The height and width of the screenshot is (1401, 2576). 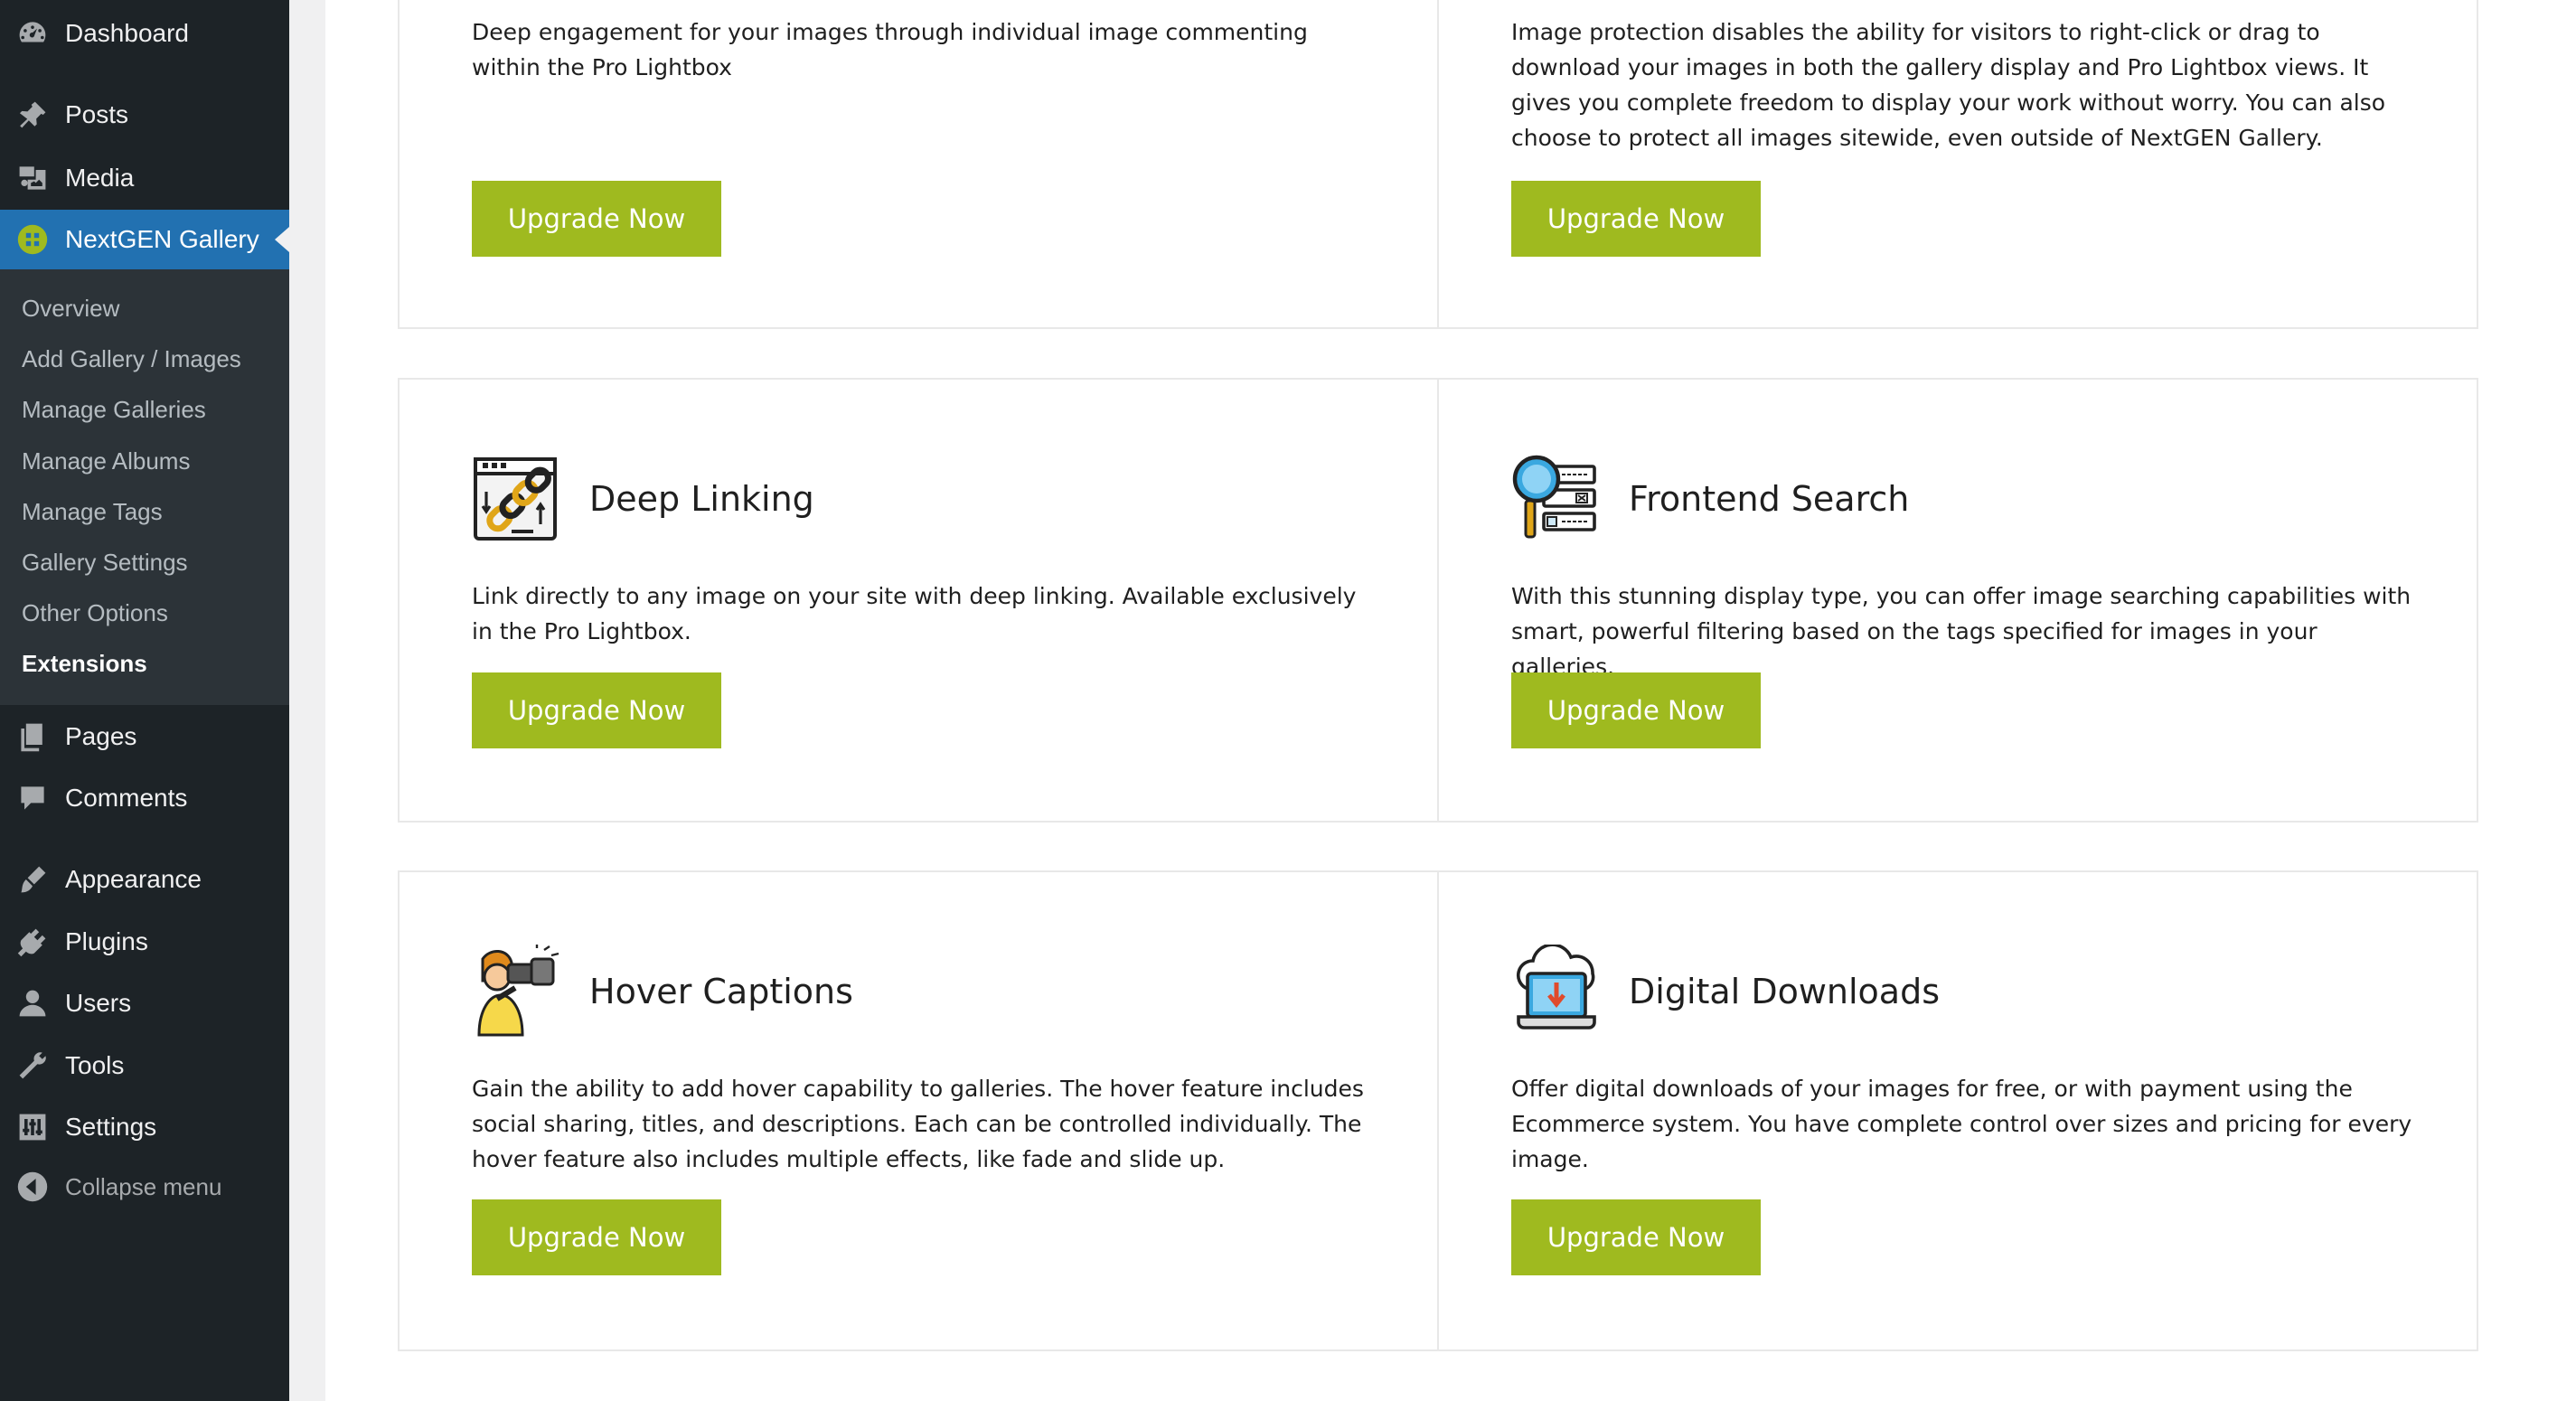 What do you see at coordinates (133, 879) in the screenshot?
I see `menu-label: Appearance` at bounding box center [133, 879].